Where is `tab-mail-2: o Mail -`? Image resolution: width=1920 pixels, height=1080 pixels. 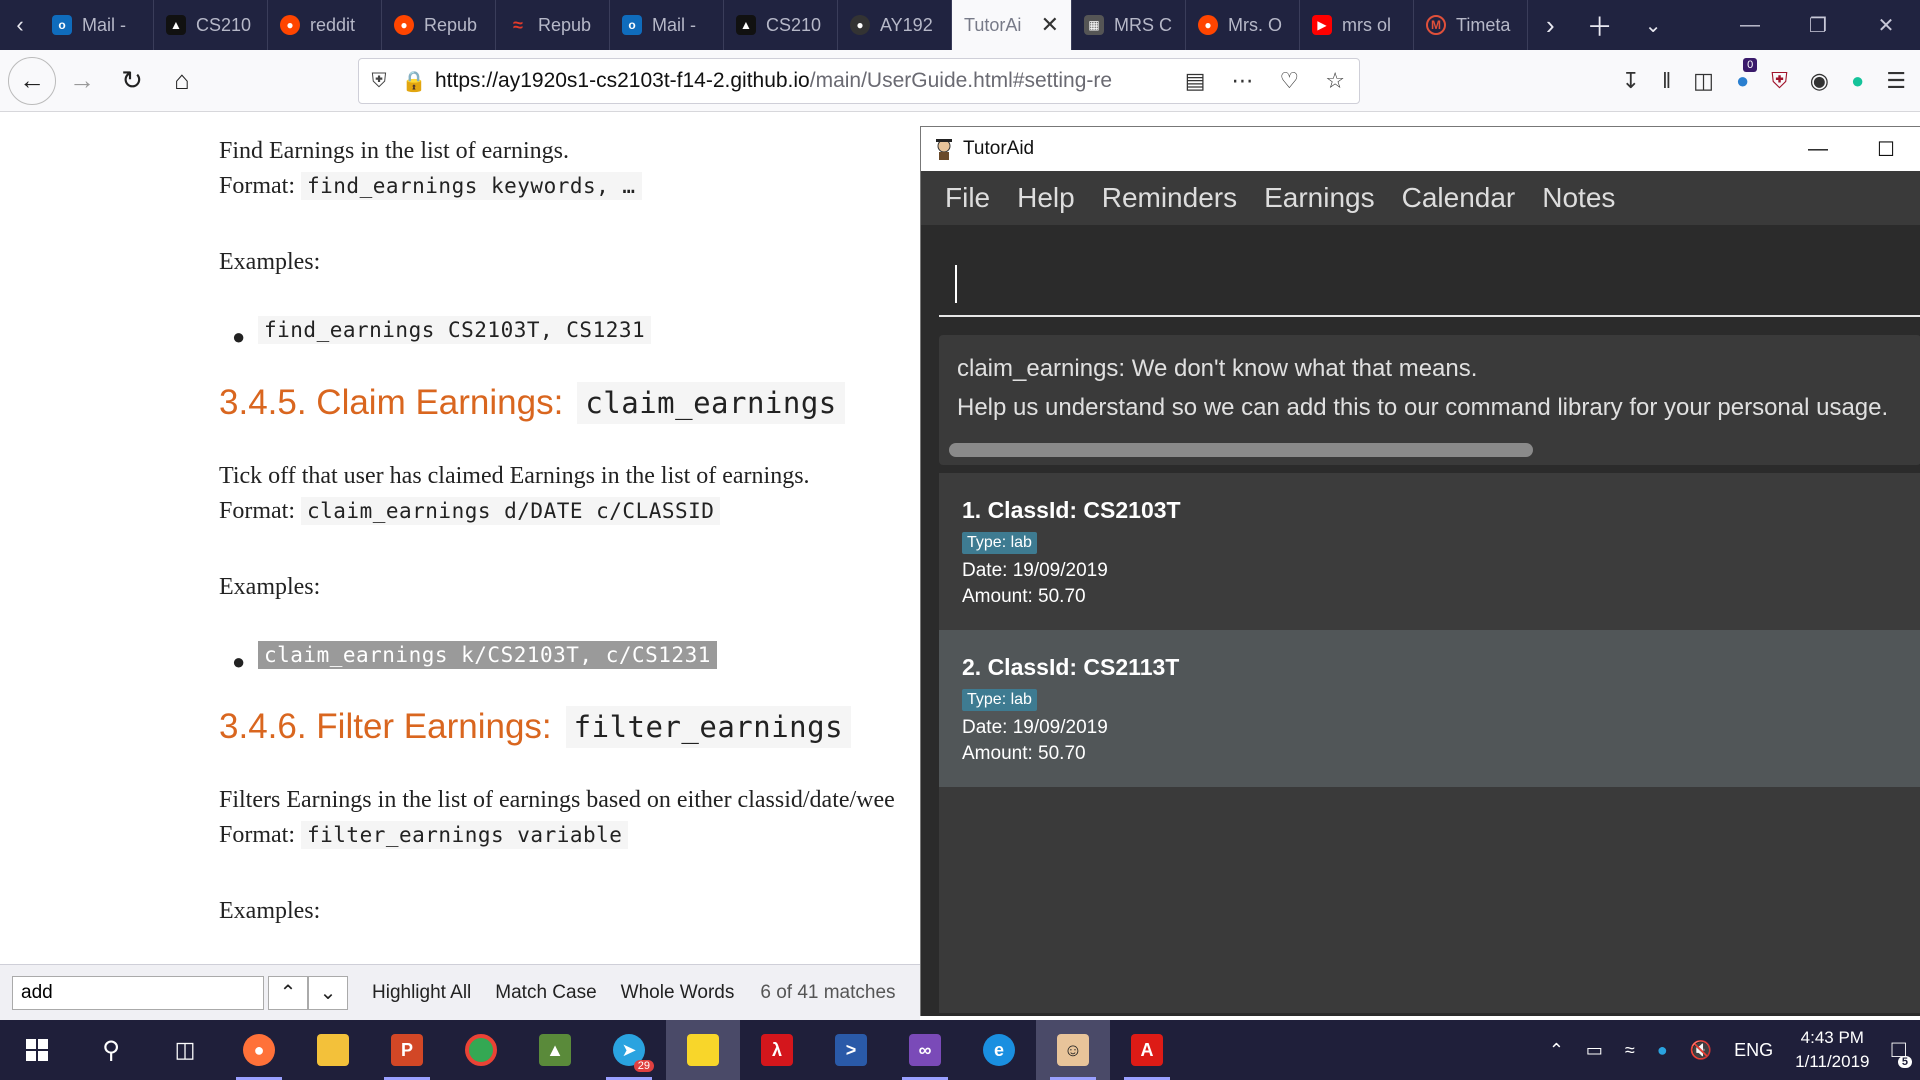 tab-mail-2: o Mail - is located at coordinates (667, 25).